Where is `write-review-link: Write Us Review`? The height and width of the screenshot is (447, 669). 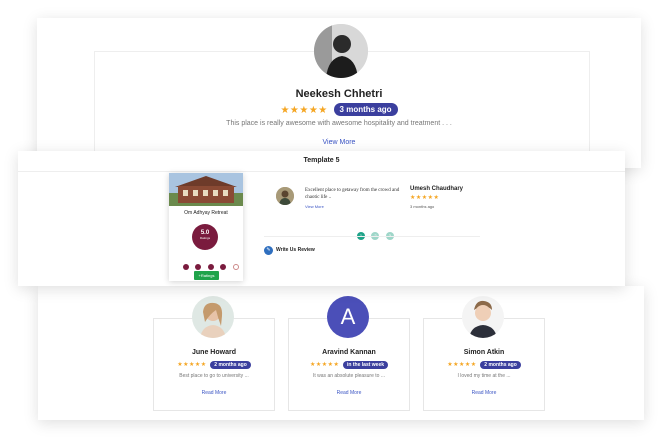 write-review-link: Write Us Review is located at coordinates (295, 250).